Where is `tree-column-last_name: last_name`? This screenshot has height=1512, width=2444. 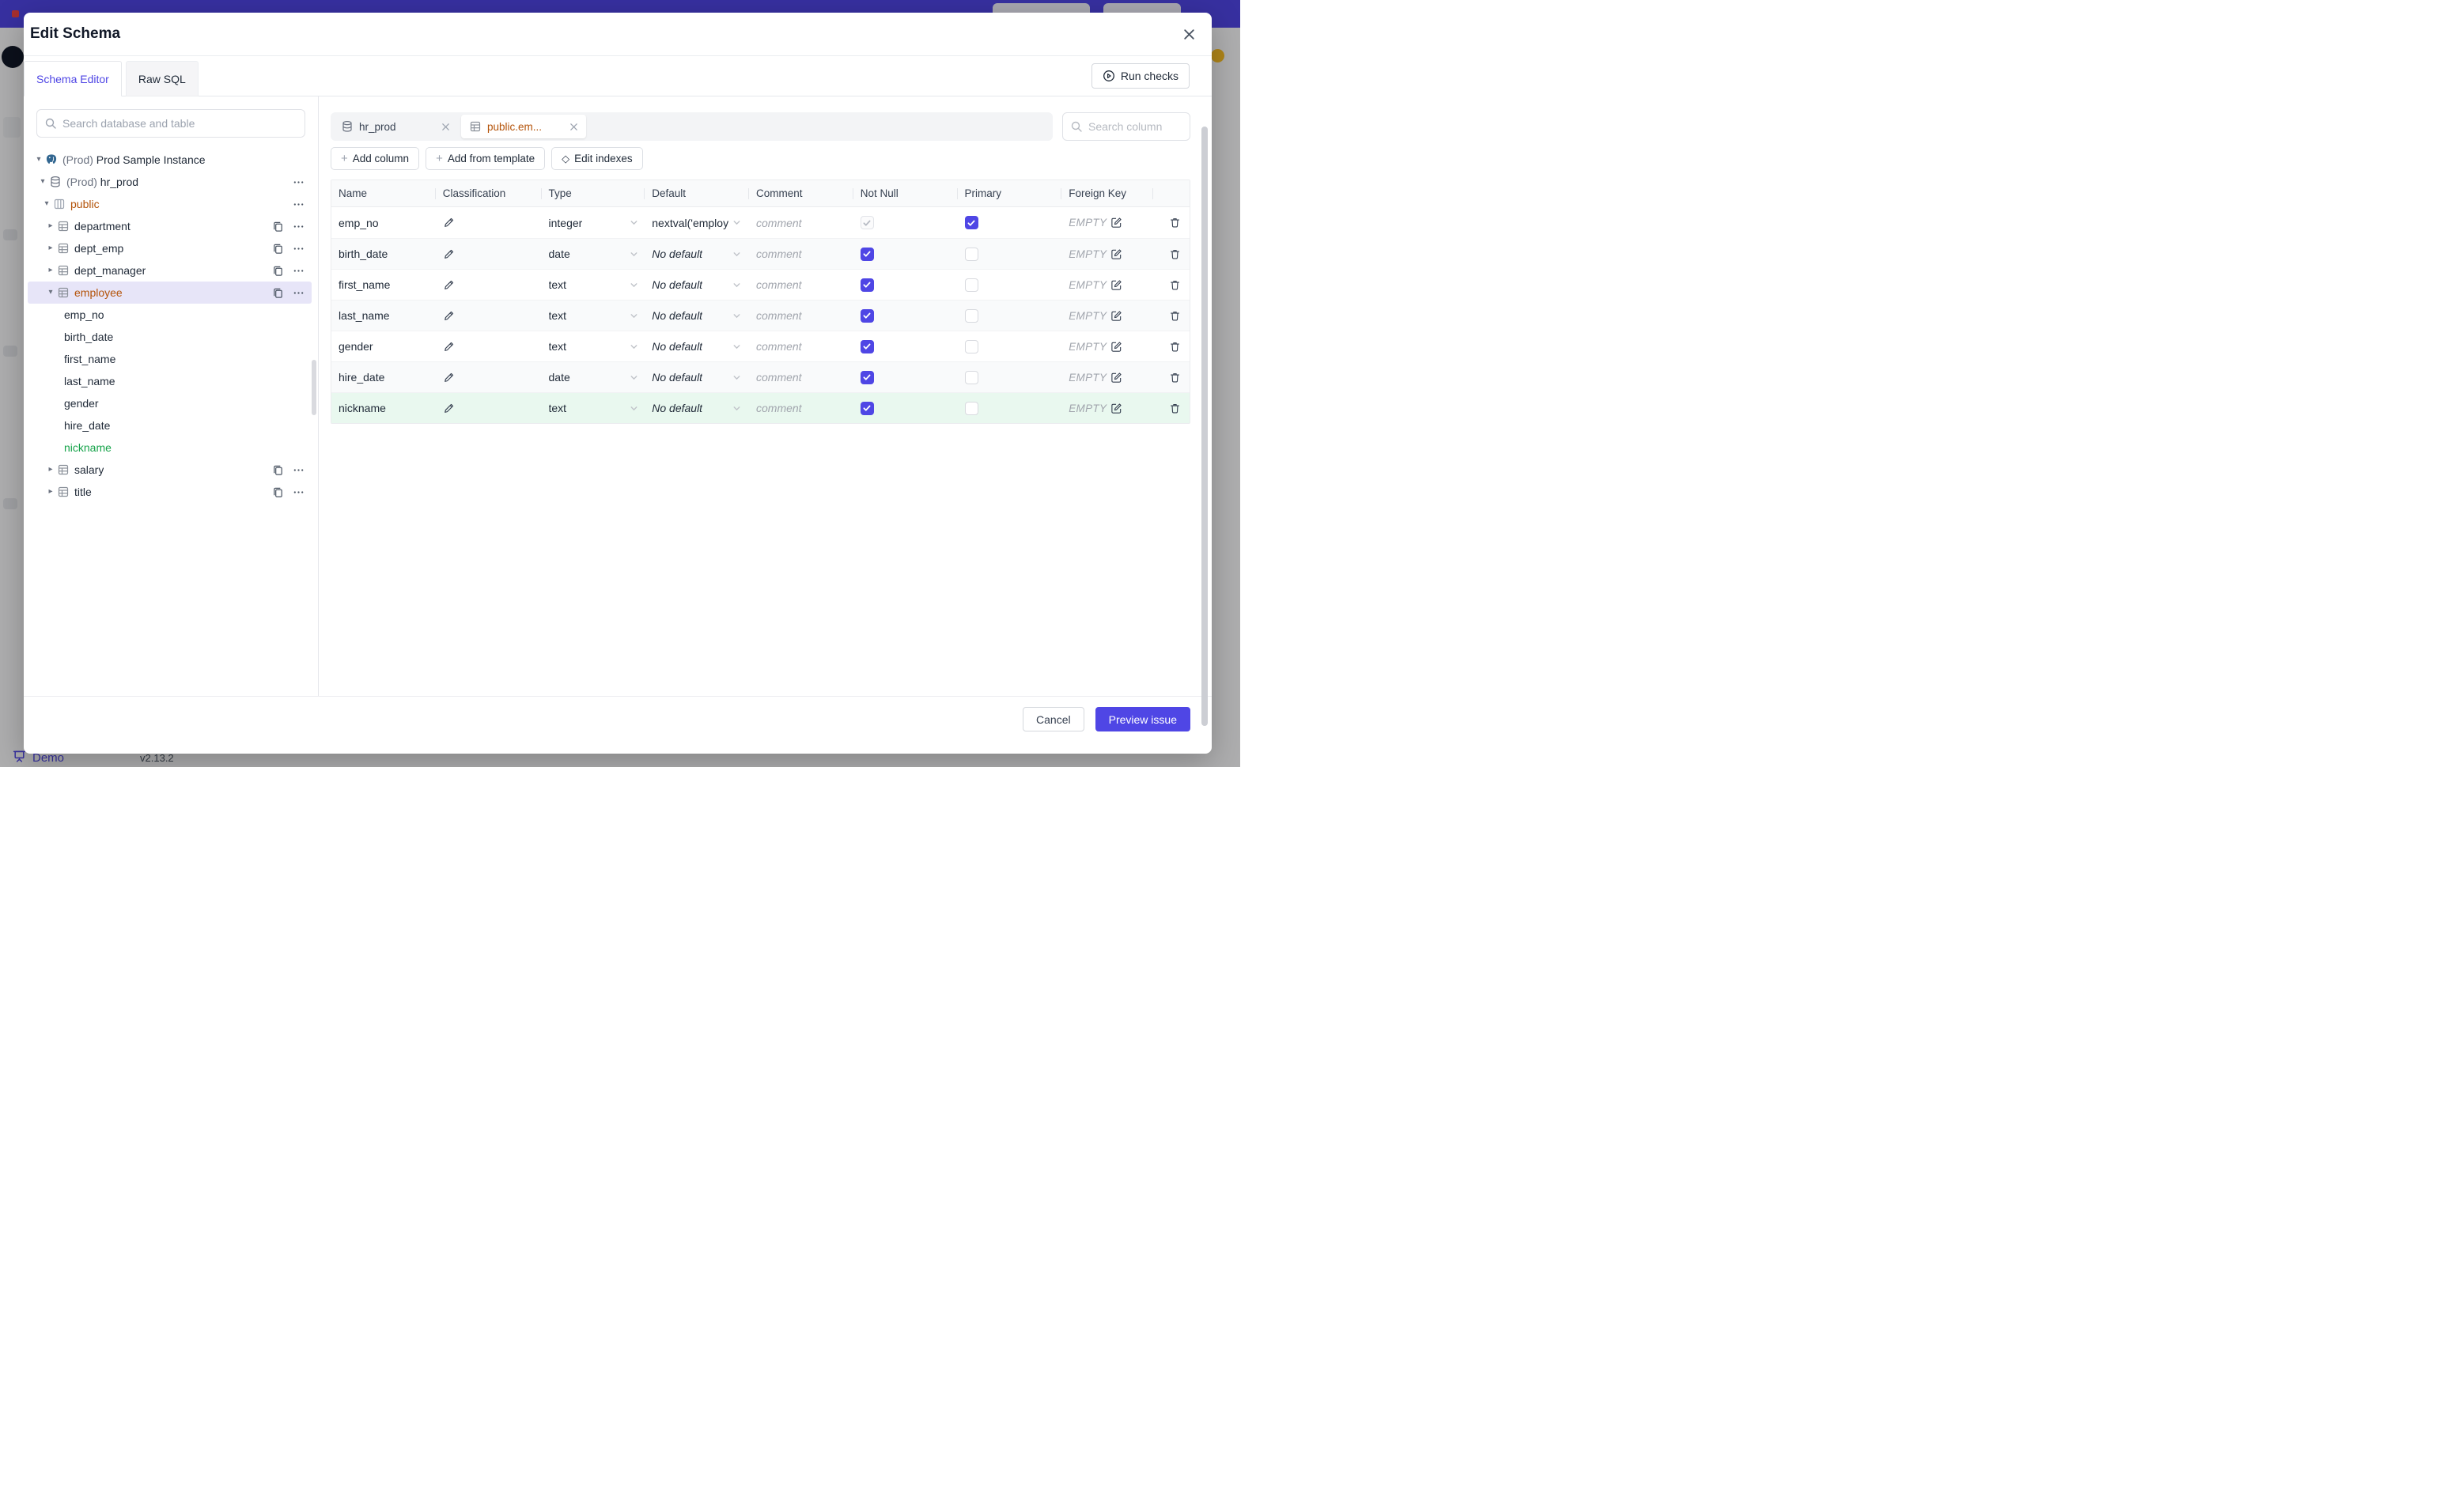
tree-column-last_name: last_name is located at coordinates (170, 381).